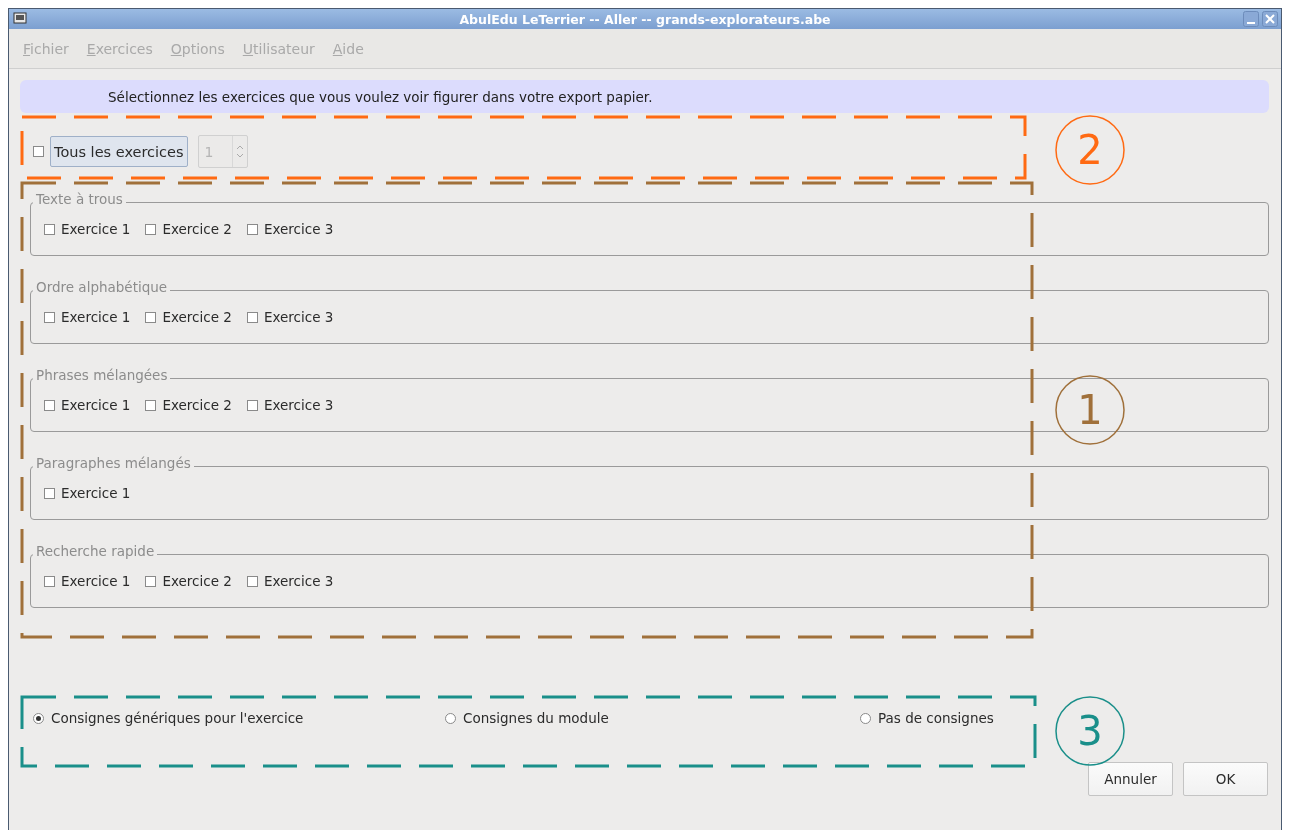 The width and height of the screenshot is (1289, 830). What do you see at coordinates (119, 151) in the screenshot?
I see `all-exercises-button: Tous les exercices` at bounding box center [119, 151].